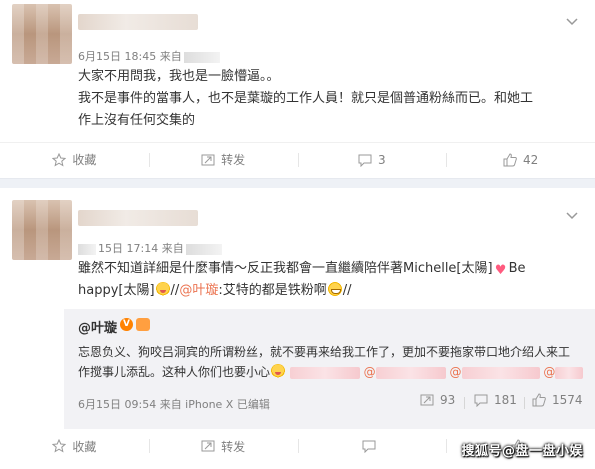 This screenshot has width=595, height=469. What do you see at coordinates (517, 268) in the screenshot?
I see `post-text-segment: Be` at bounding box center [517, 268].